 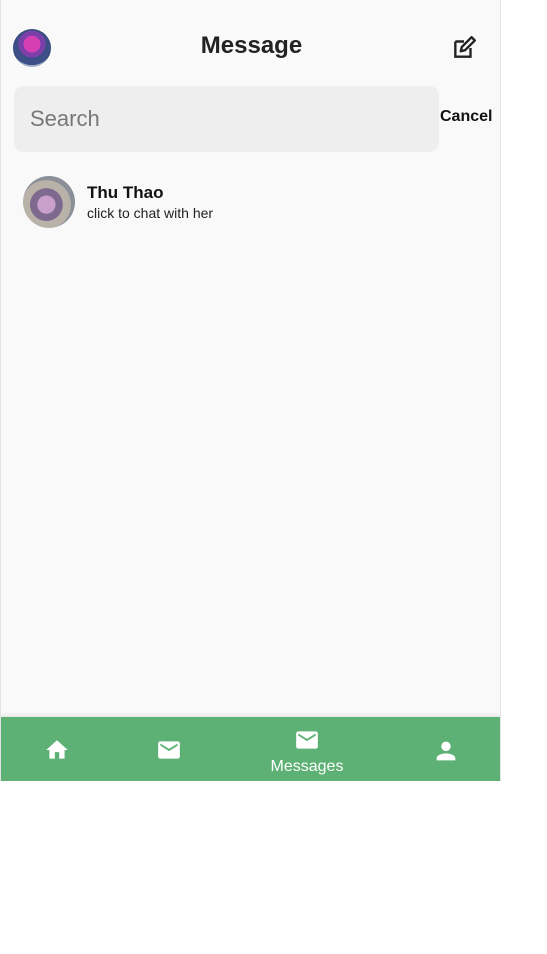 I want to click on home-icon, so click(x=57, y=749).